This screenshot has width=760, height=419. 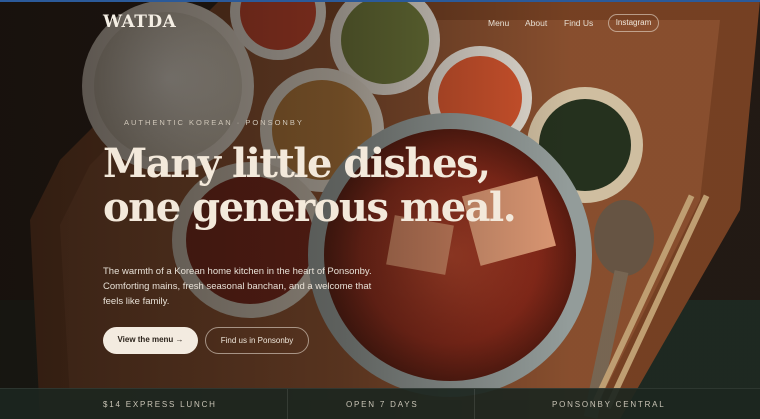 What do you see at coordinates (214, 122) in the screenshot?
I see `hero-eyebrow: AUTHENTIC KOREAN · PONSONBY` at bounding box center [214, 122].